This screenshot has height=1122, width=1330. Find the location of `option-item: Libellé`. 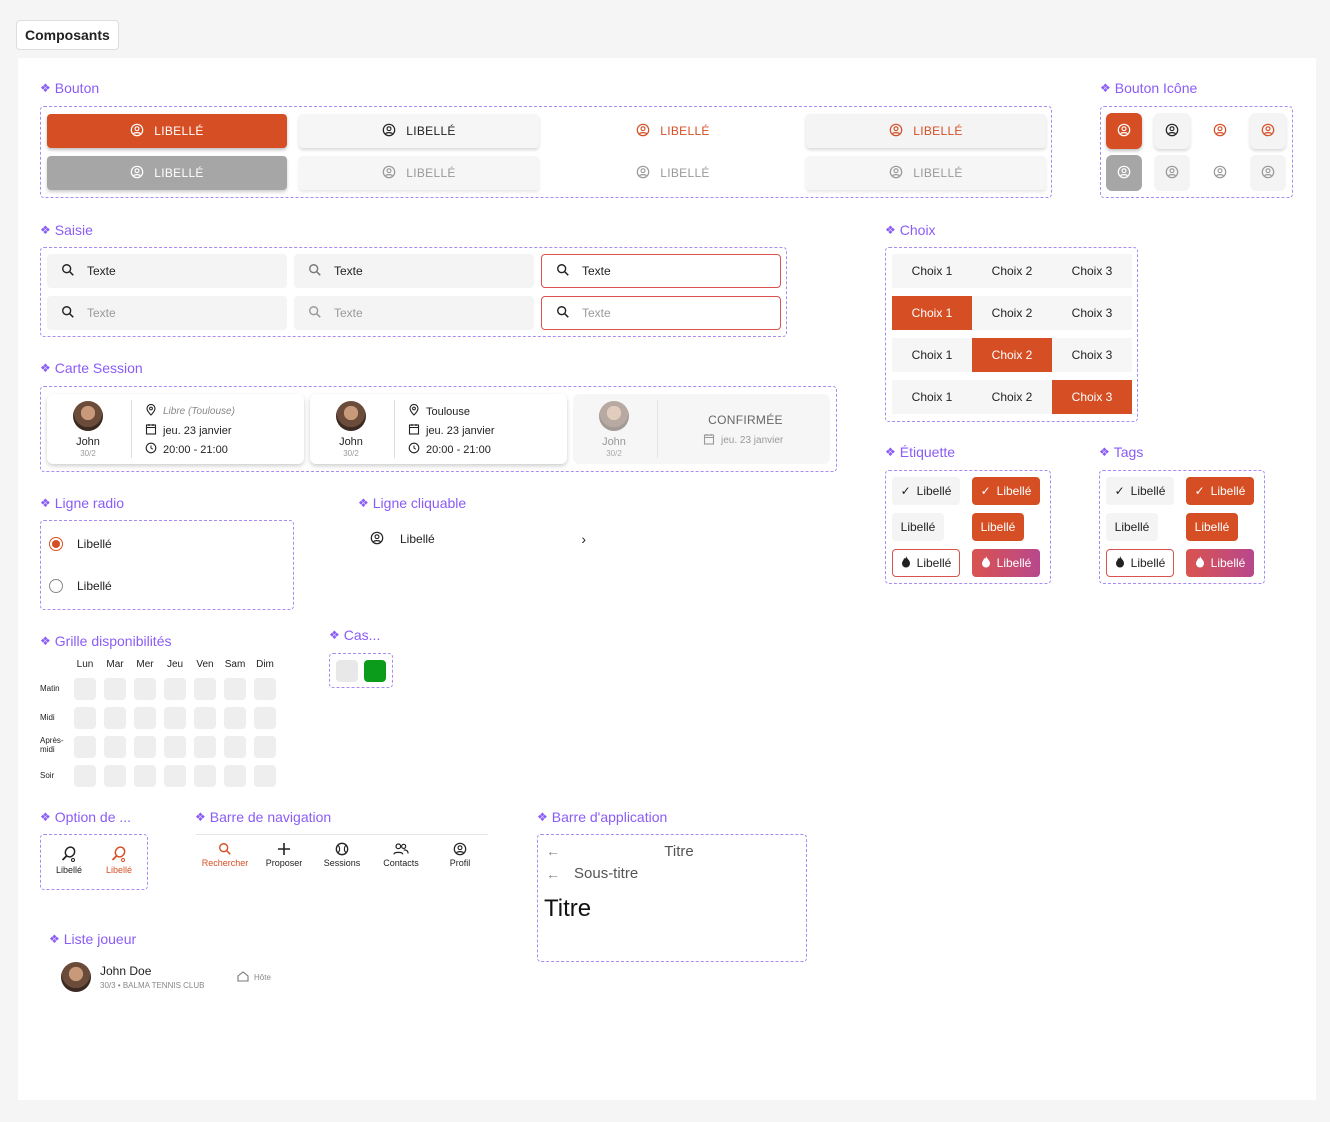

option-item: Libellé is located at coordinates (69, 860).